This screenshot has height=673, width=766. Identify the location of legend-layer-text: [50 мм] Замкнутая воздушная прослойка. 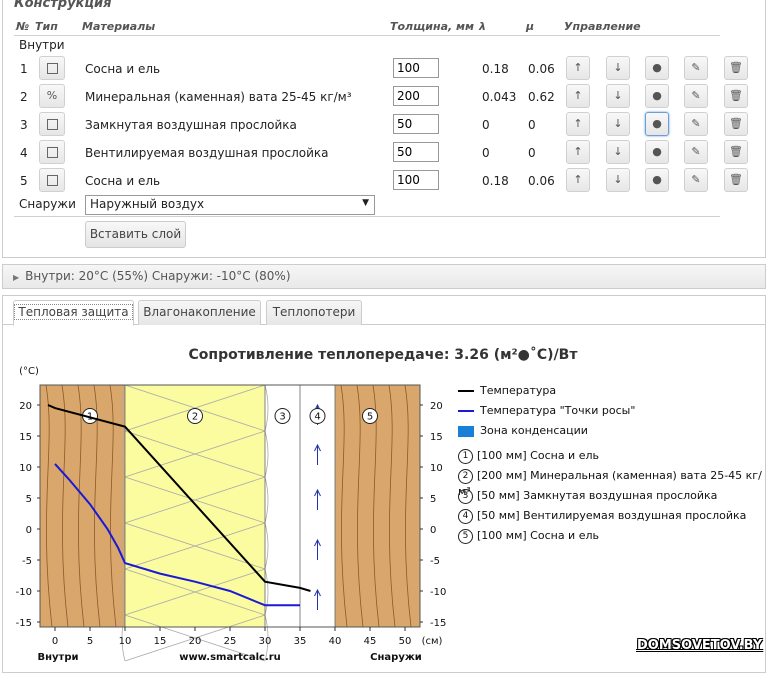
(597, 495).